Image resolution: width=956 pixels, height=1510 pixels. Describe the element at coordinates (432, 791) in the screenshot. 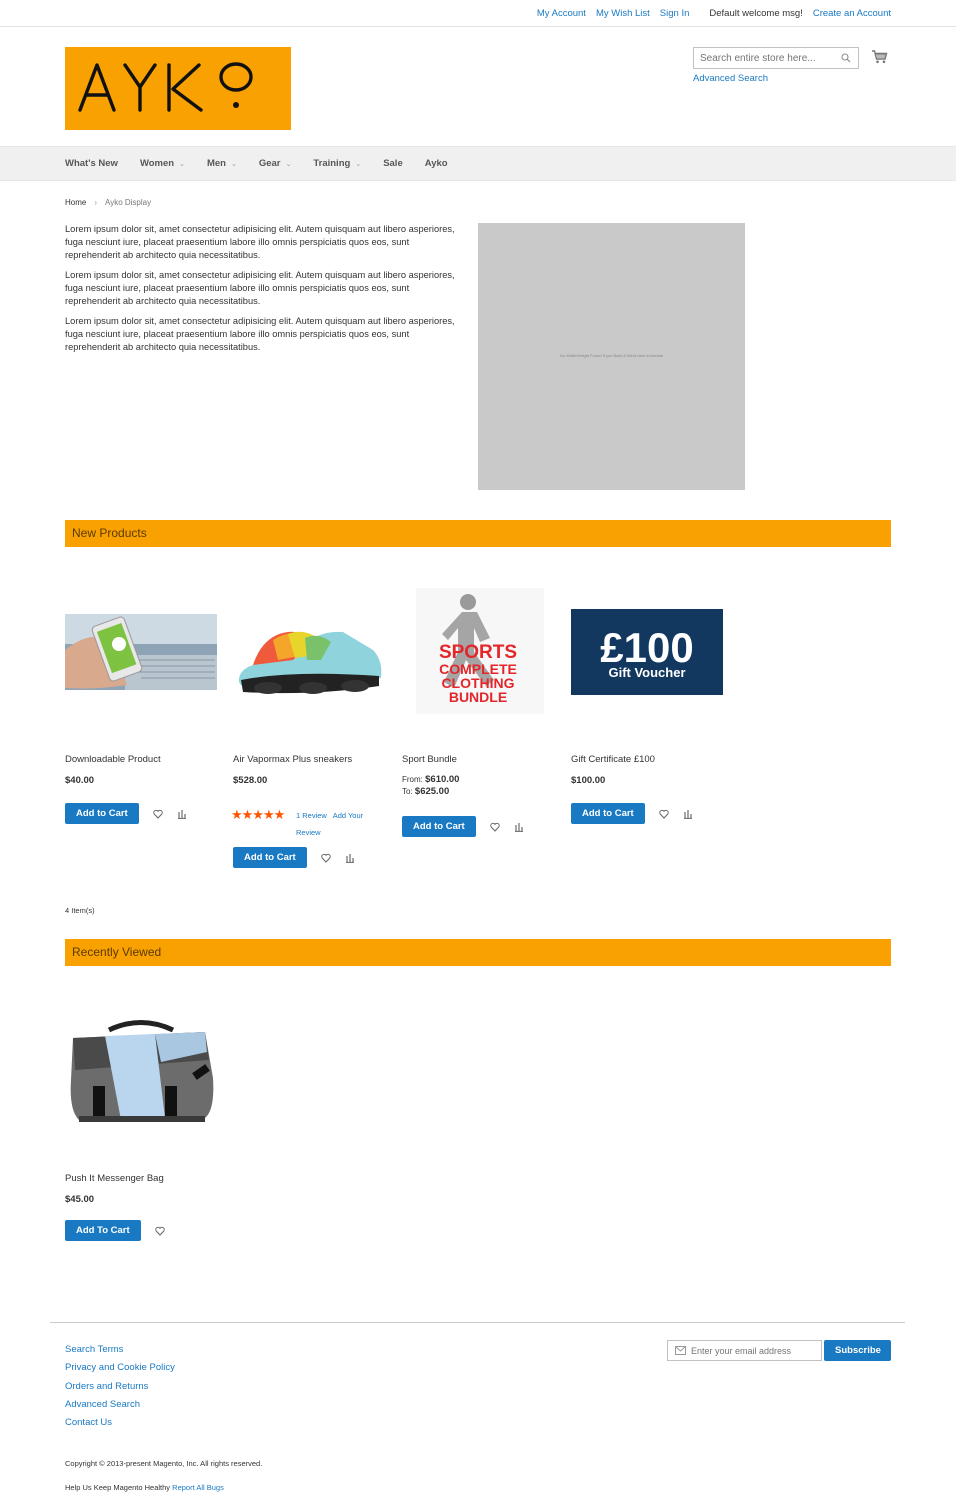

I see `price-to: $625.00` at that location.